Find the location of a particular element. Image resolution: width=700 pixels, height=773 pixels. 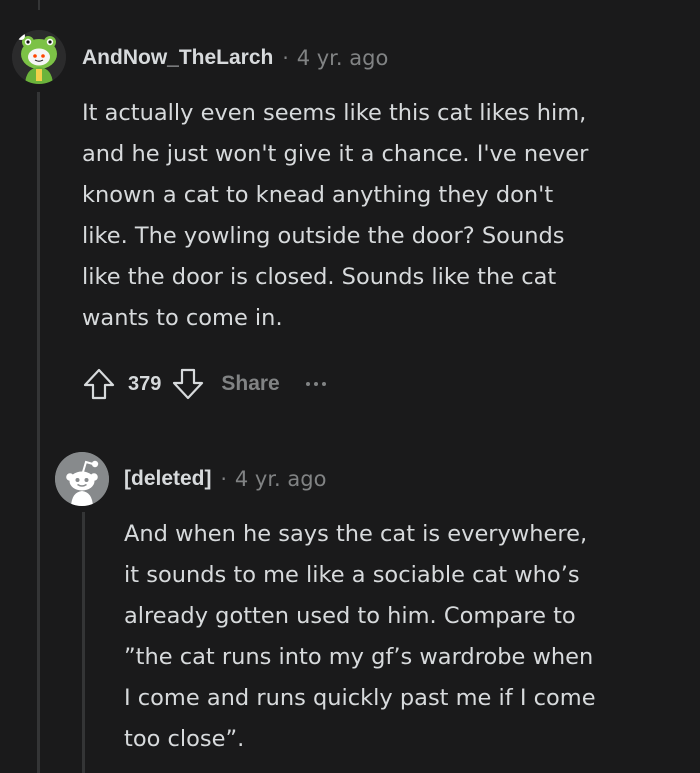

comment-header: AndNow_TheLarch · 4 yr. ago is located at coordinates (235, 58).